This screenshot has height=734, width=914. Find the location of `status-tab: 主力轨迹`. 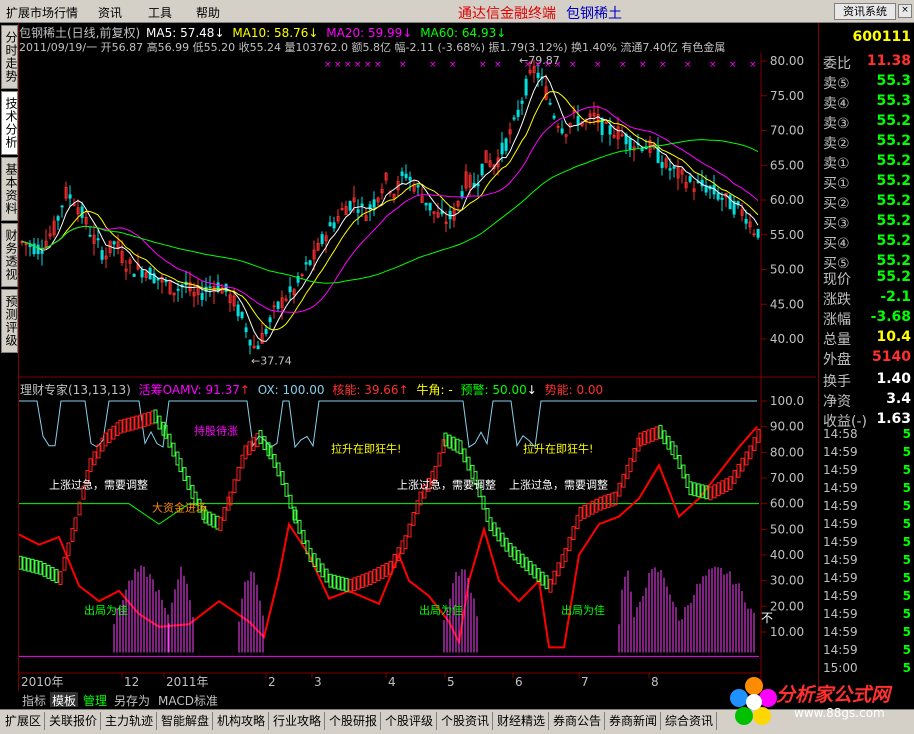

status-tab: 主力轨迹 is located at coordinates (130, 721).